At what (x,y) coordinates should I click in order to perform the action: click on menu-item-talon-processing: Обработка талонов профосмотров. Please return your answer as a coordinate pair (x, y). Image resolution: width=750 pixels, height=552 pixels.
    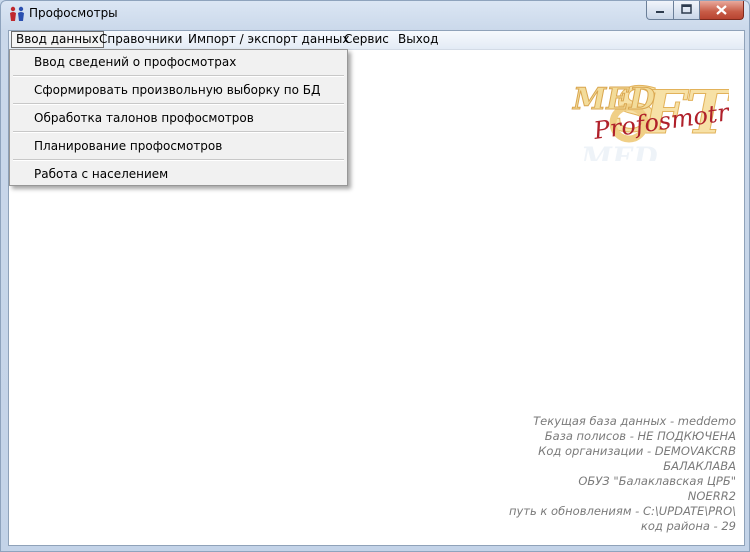
    Looking at the image, I should click on (178, 120).